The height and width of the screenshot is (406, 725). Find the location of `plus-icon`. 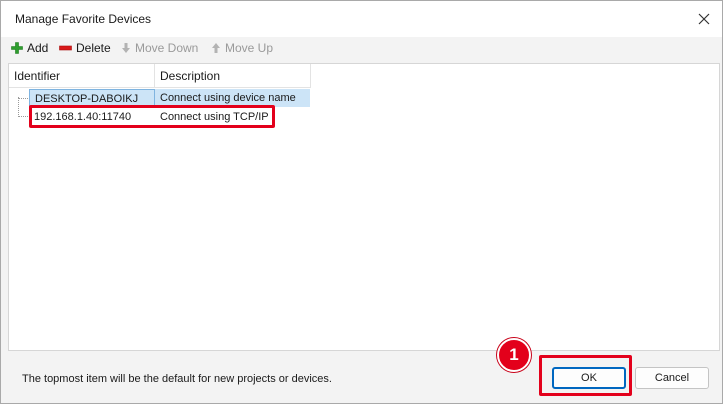

plus-icon is located at coordinates (17, 48).